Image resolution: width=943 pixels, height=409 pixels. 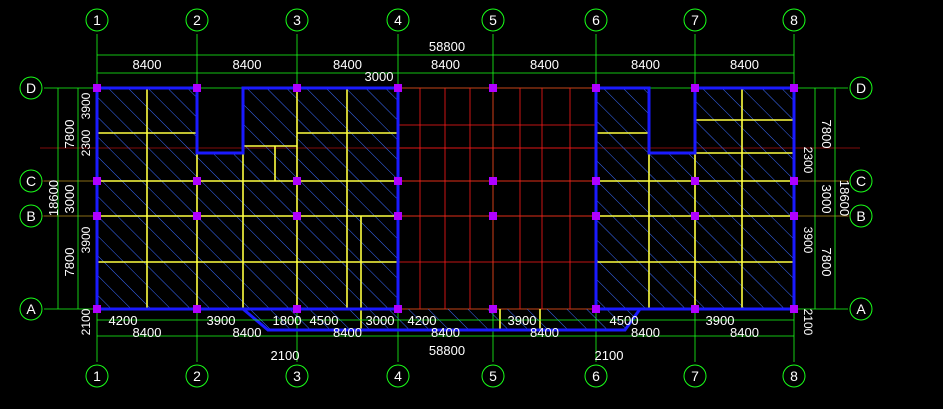 What do you see at coordinates (447, 46) in the screenshot?
I see `dim-top-total: 58800` at bounding box center [447, 46].